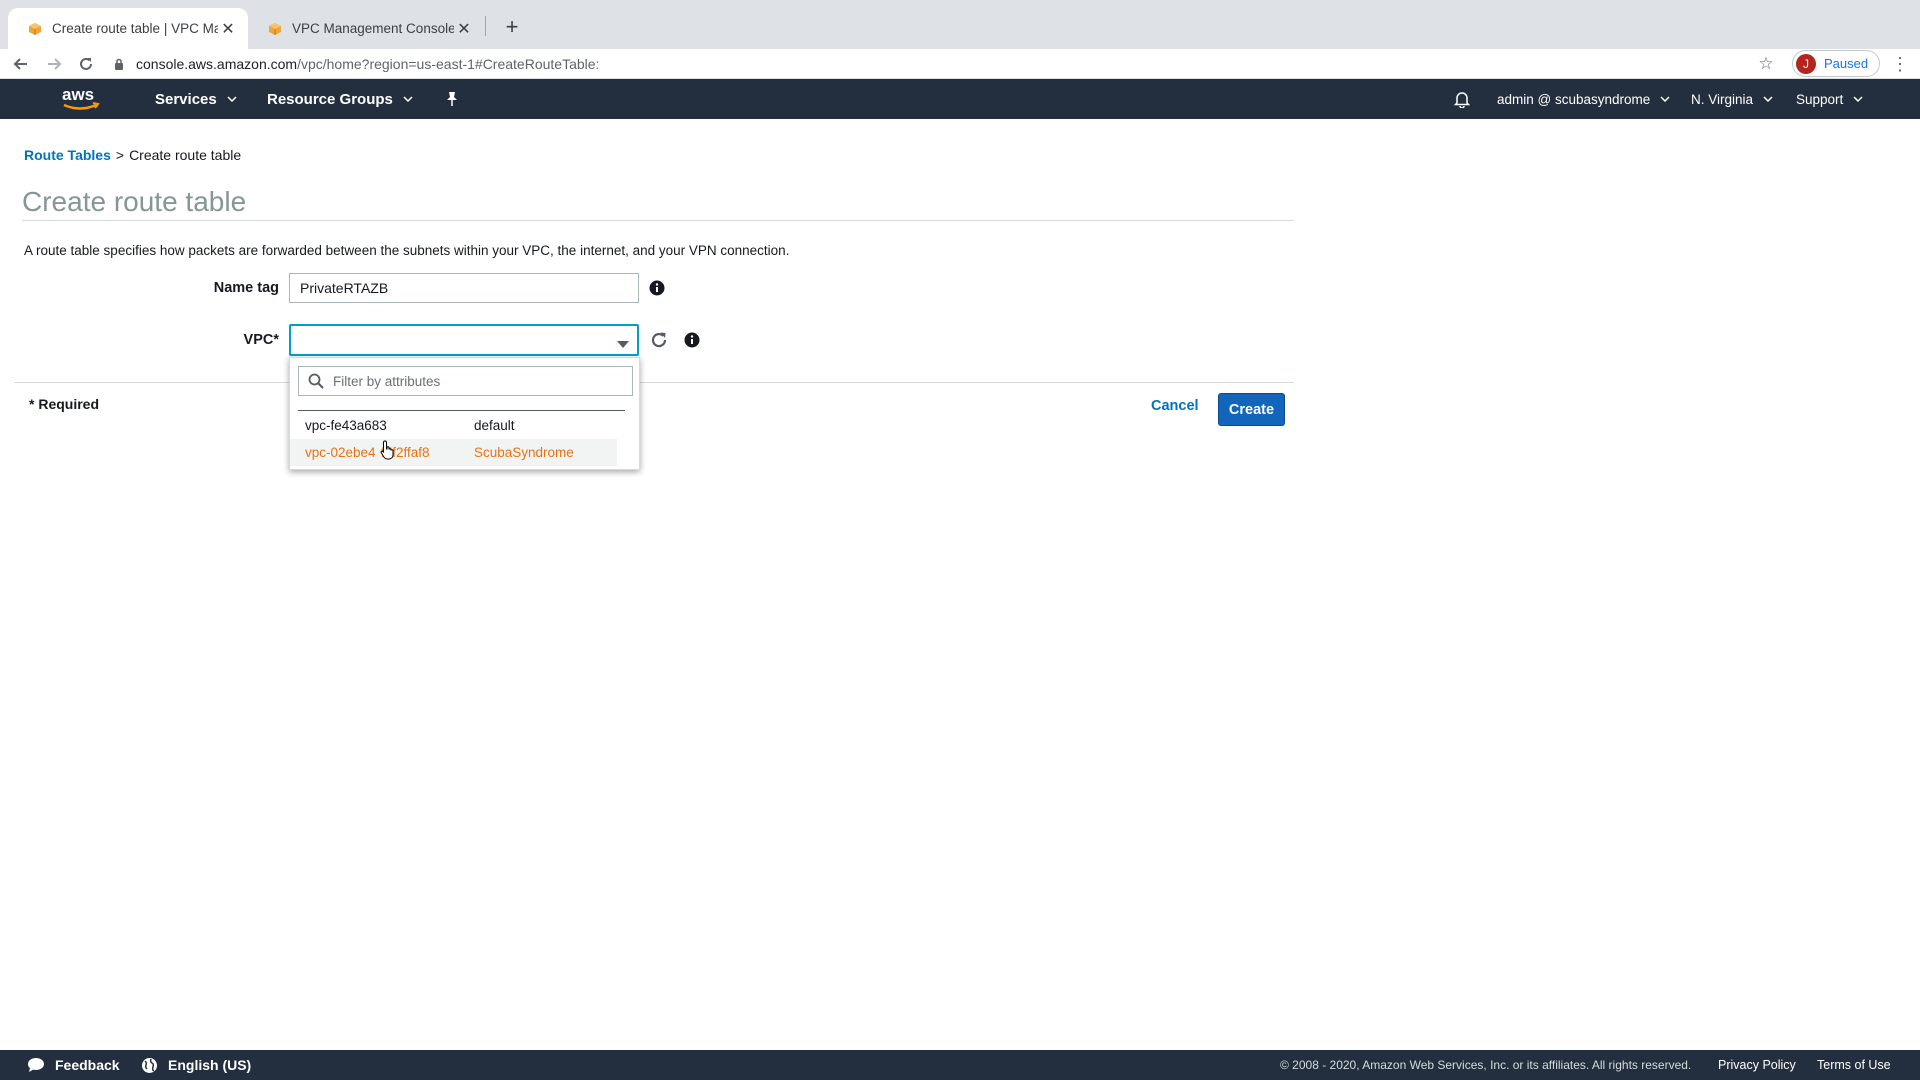 The height and width of the screenshot is (1080, 1920). Describe the element at coordinates (185, 155) in the screenshot. I see `breadcrumb-current: Create route table` at that location.